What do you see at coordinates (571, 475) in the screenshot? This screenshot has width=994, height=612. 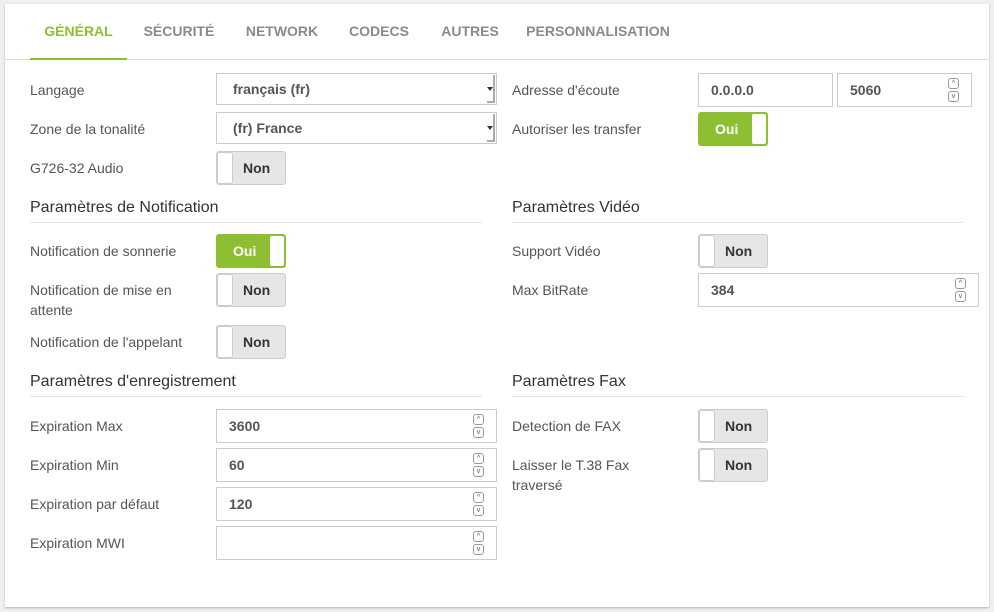 I see `t38-label: Laisser le T.38 Fax traversé` at bounding box center [571, 475].